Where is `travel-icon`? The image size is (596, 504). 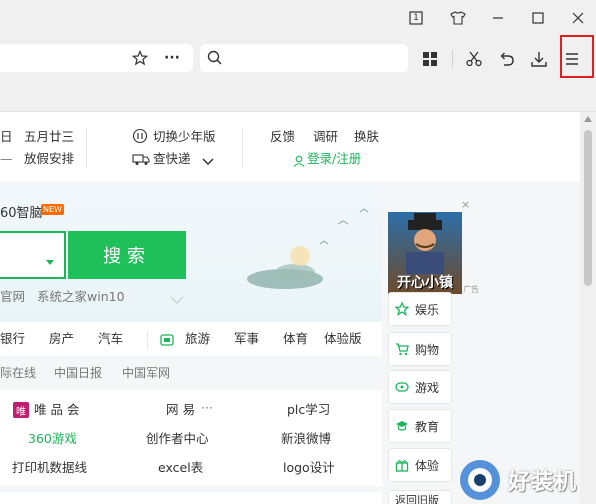 travel-icon is located at coordinates (167, 341).